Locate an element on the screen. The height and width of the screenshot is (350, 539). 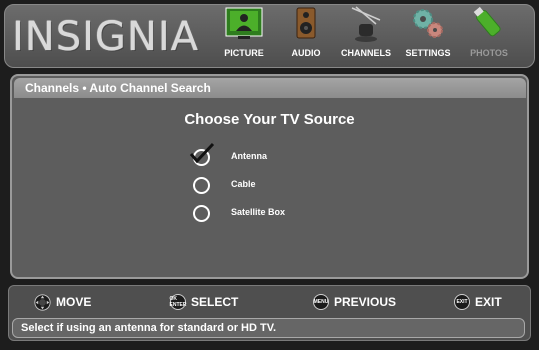
speaker-icon is located at coordinates (306, 23).